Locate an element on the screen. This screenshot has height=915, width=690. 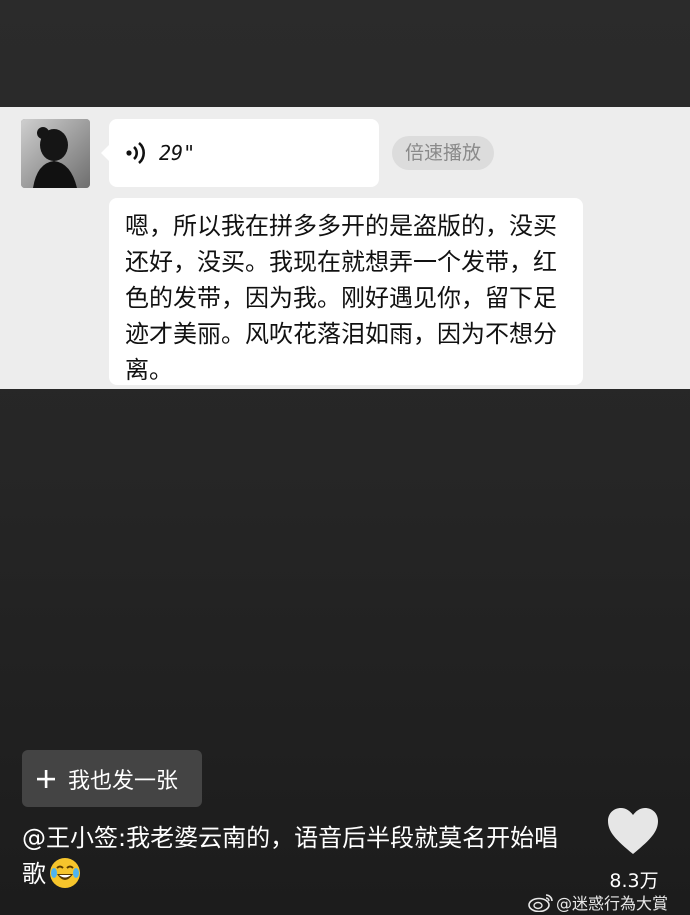
post-caption: @王小签:我老婆云南的，语音后半段就莫名开始唱歌 is located at coordinates (302, 856).